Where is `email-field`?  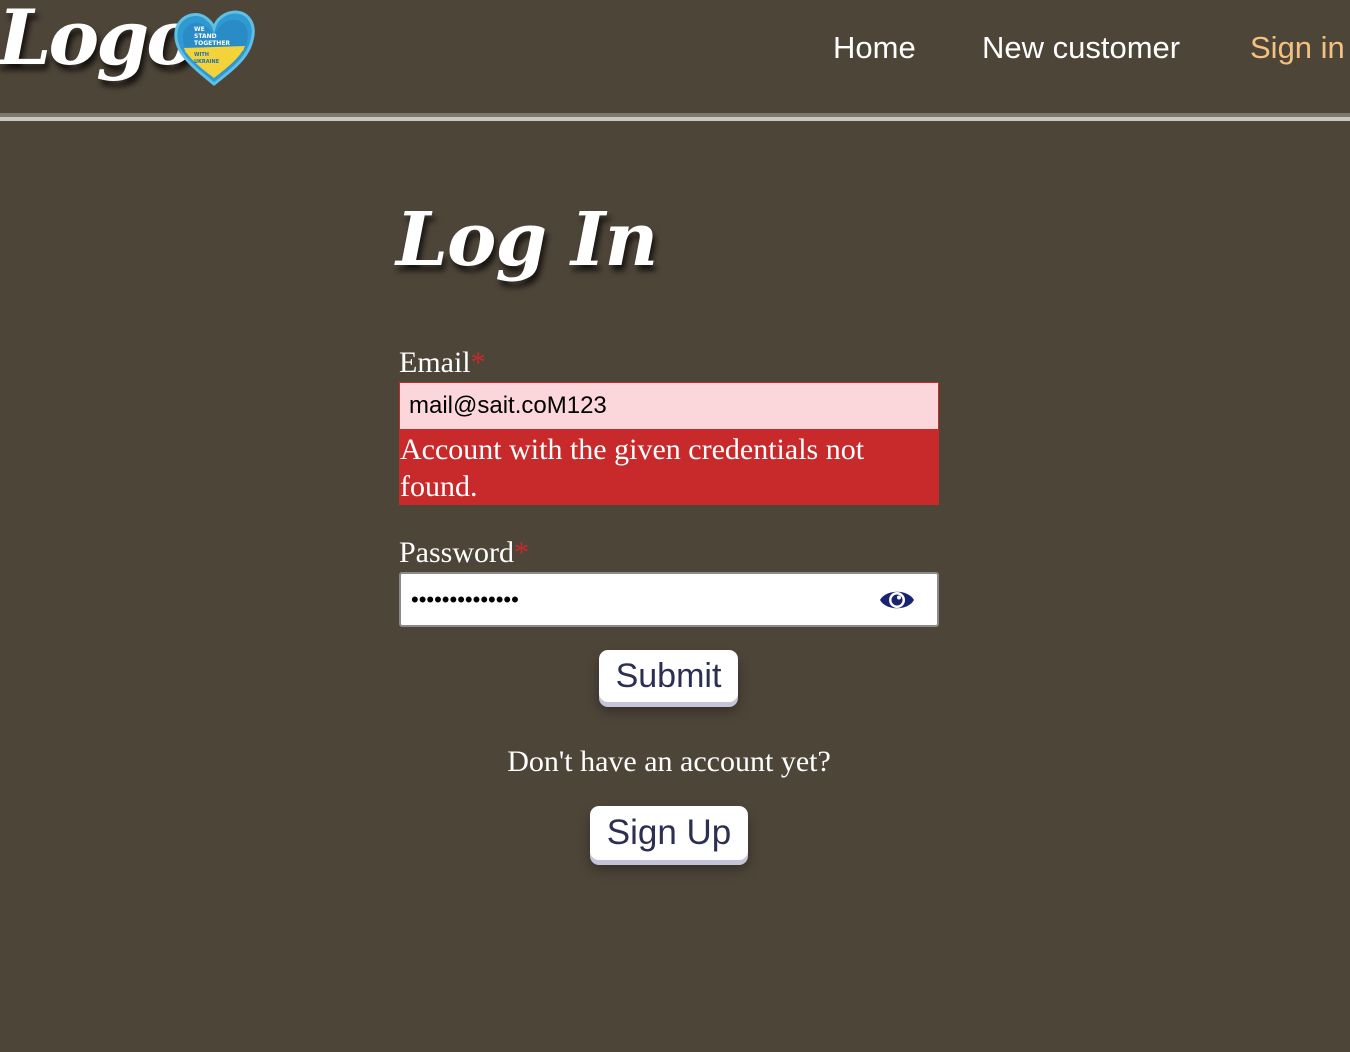
email-field is located at coordinates (669, 406).